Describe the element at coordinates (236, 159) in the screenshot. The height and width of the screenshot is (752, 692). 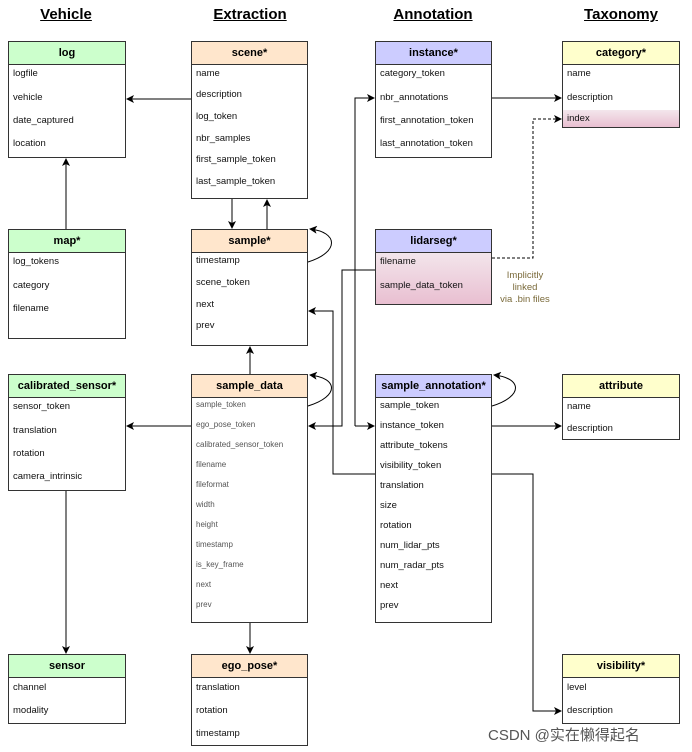
I see `table-field: first_sample_token` at that location.